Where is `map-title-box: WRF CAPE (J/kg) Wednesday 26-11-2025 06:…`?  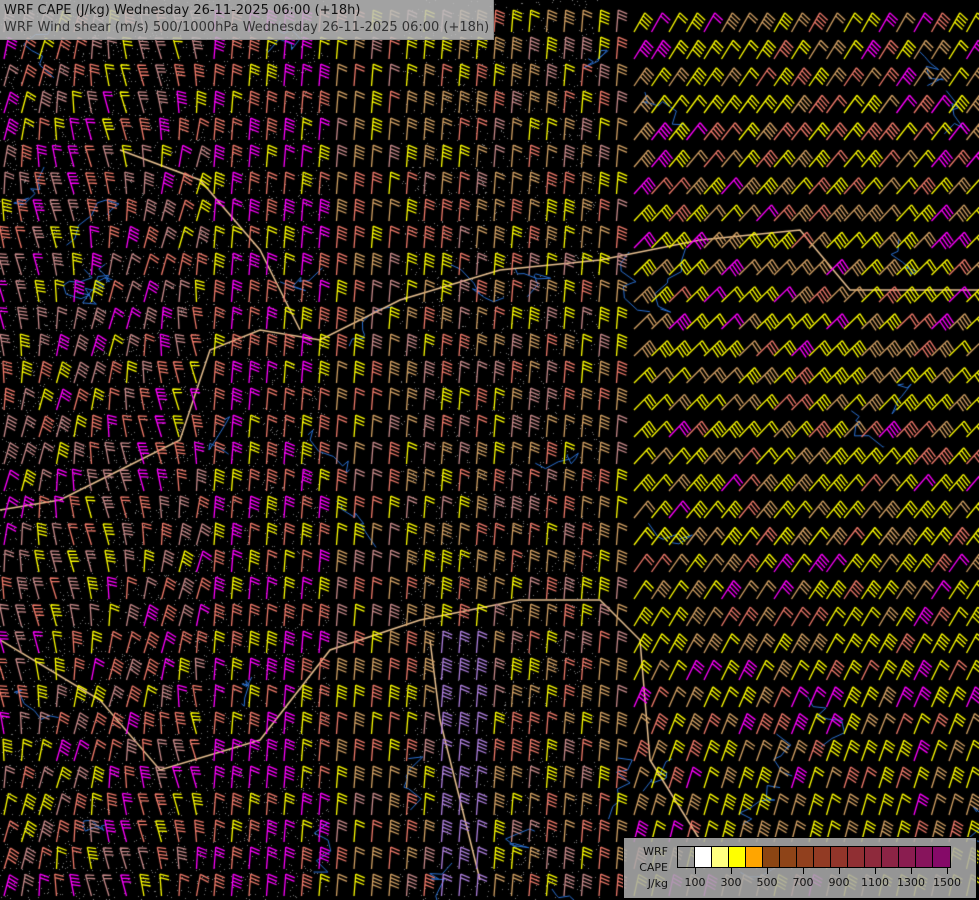
map-title-box: WRF CAPE (J/kg) Wednesday 26-11-2025 06:… is located at coordinates (247, 20).